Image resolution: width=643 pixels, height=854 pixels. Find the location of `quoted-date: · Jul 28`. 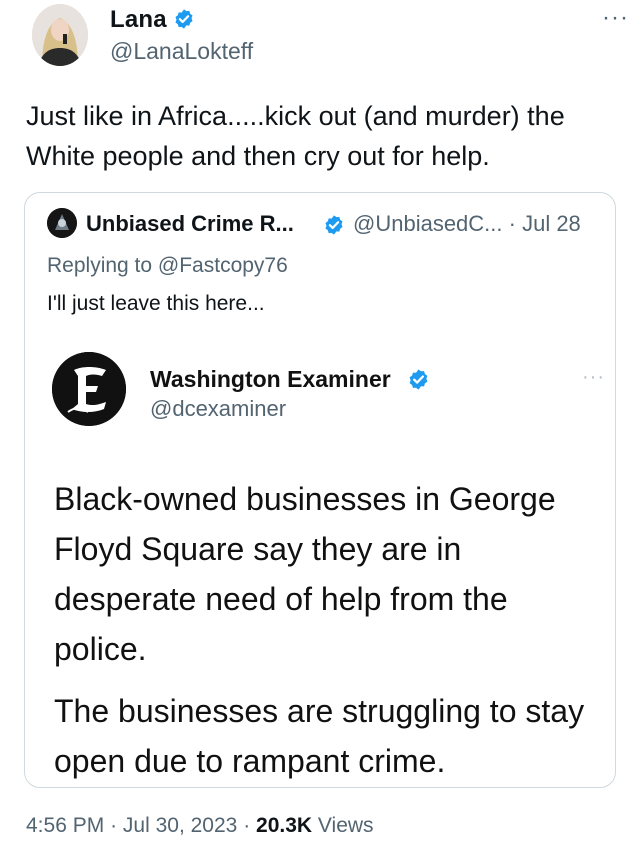

quoted-date: · Jul 28 is located at coordinates (545, 223).